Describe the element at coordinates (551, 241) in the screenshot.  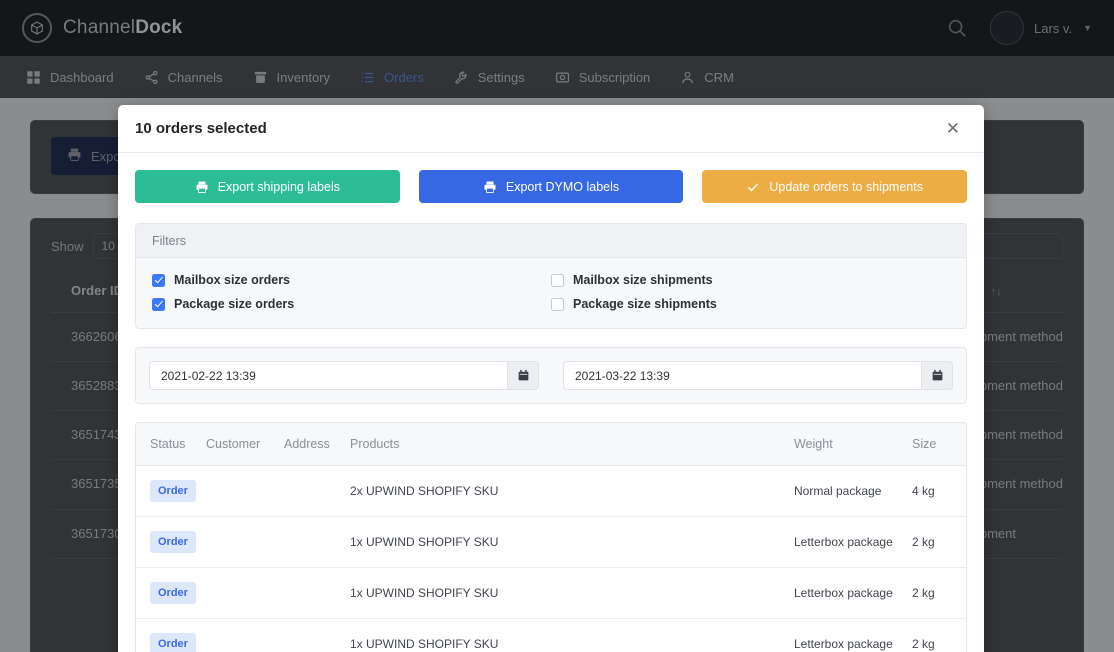
I see `filters-title: Filters` at that location.